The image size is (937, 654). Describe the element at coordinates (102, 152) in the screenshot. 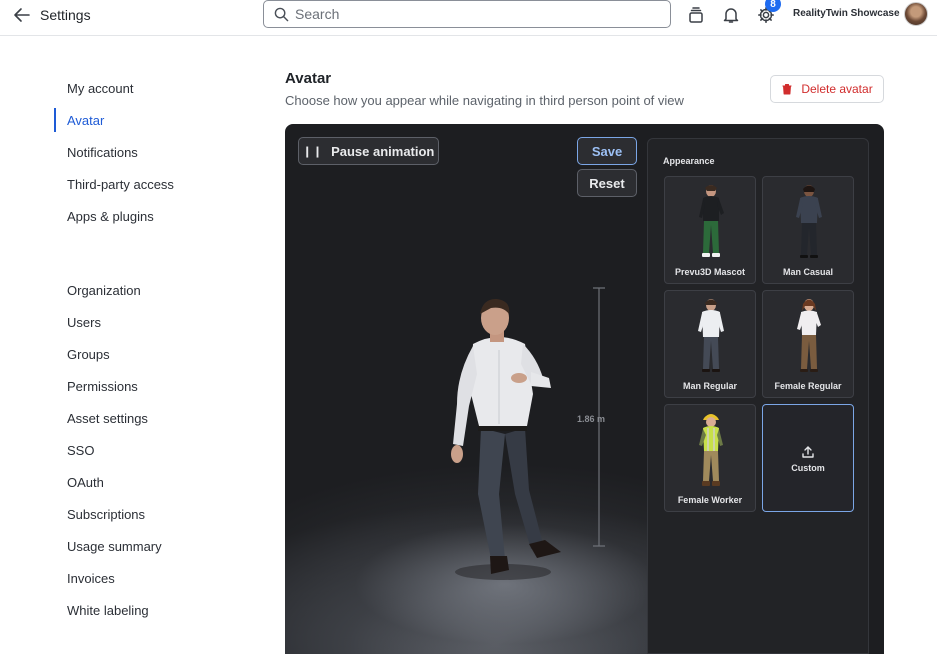

I see `sidebar-item-notifications: Notifications` at that location.